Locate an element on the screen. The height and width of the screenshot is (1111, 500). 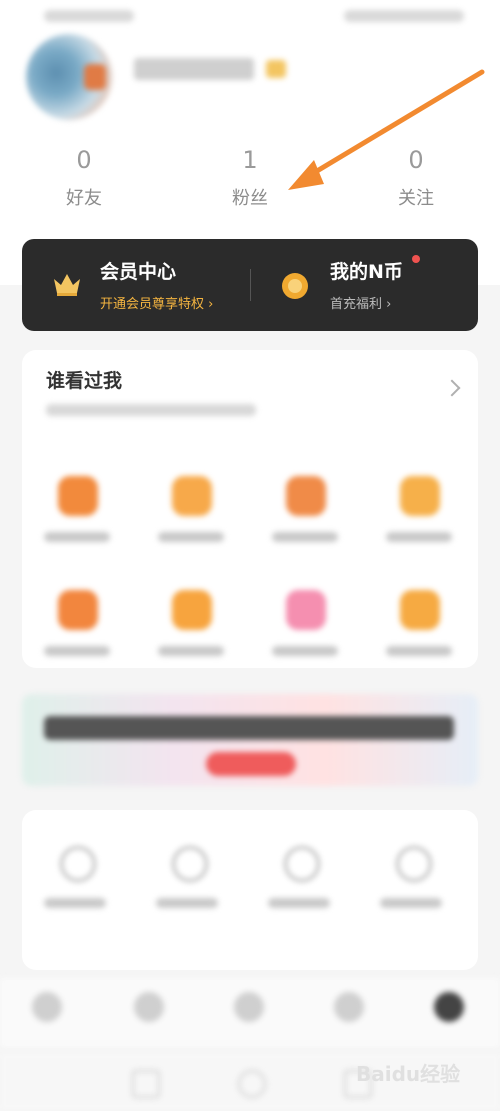
vip-center-subtitle: 开通会员尊享特权 › is located at coordinates (156, 302).